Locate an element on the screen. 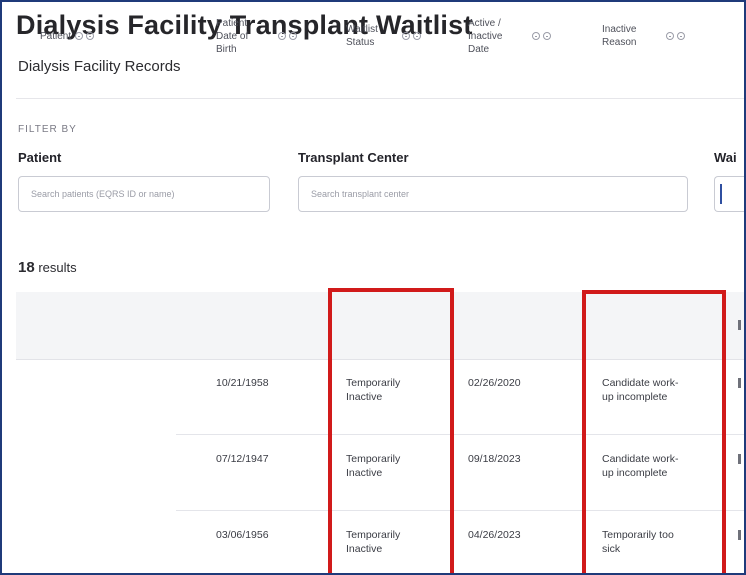  column-header-patient: Patient is located at coordinates (67, 36).